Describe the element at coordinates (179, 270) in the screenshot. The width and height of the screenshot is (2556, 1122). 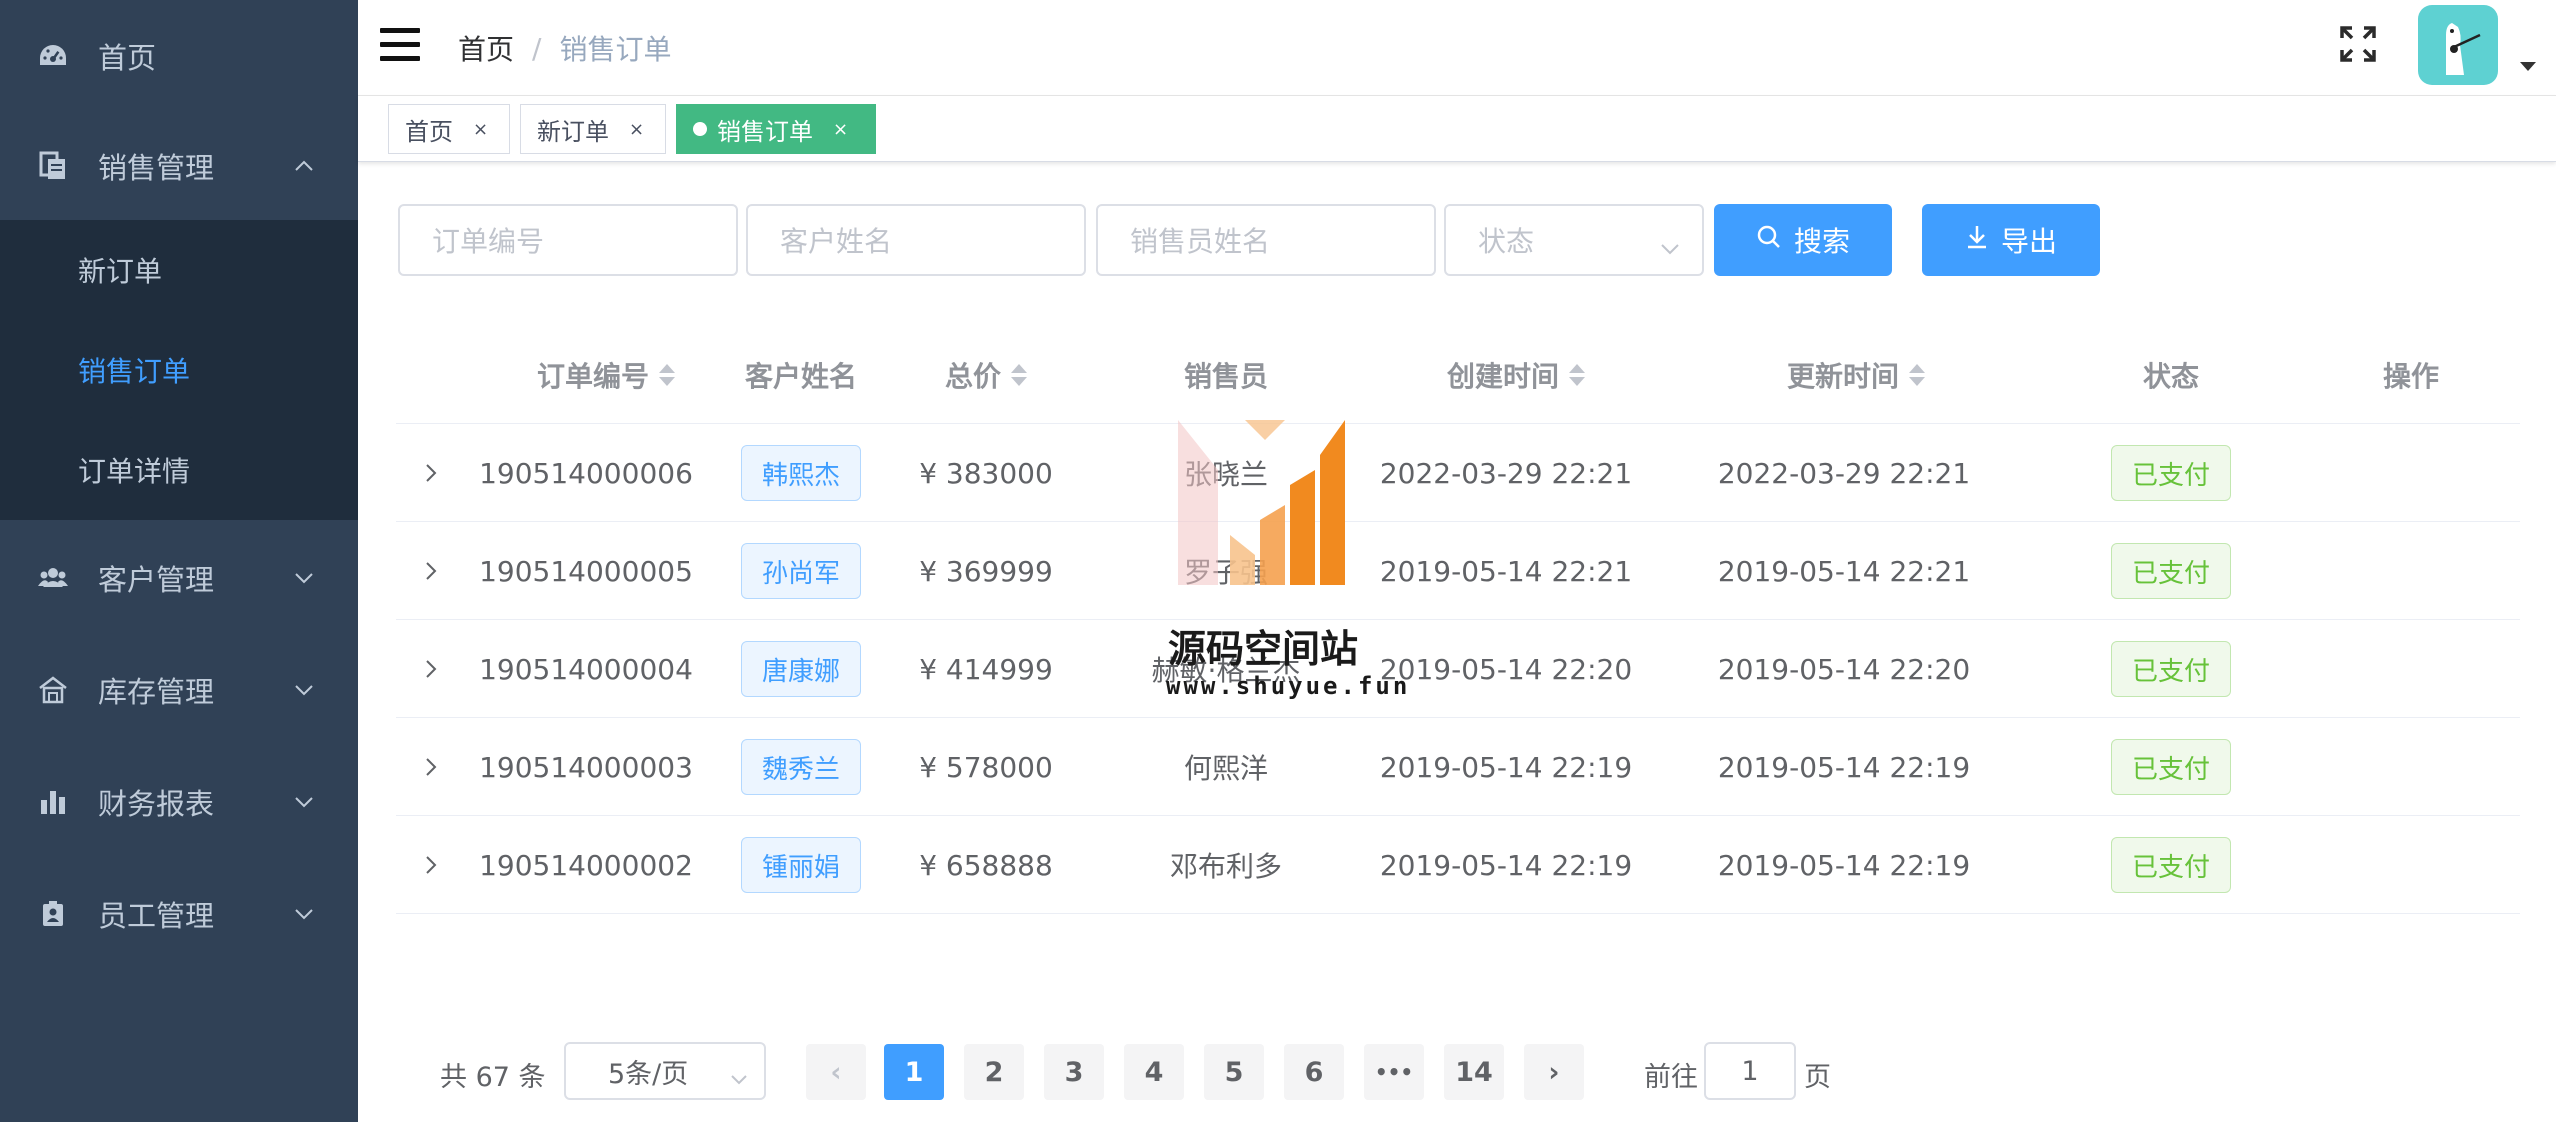
I see `submenu-item-new-order: 新订单` at that location.